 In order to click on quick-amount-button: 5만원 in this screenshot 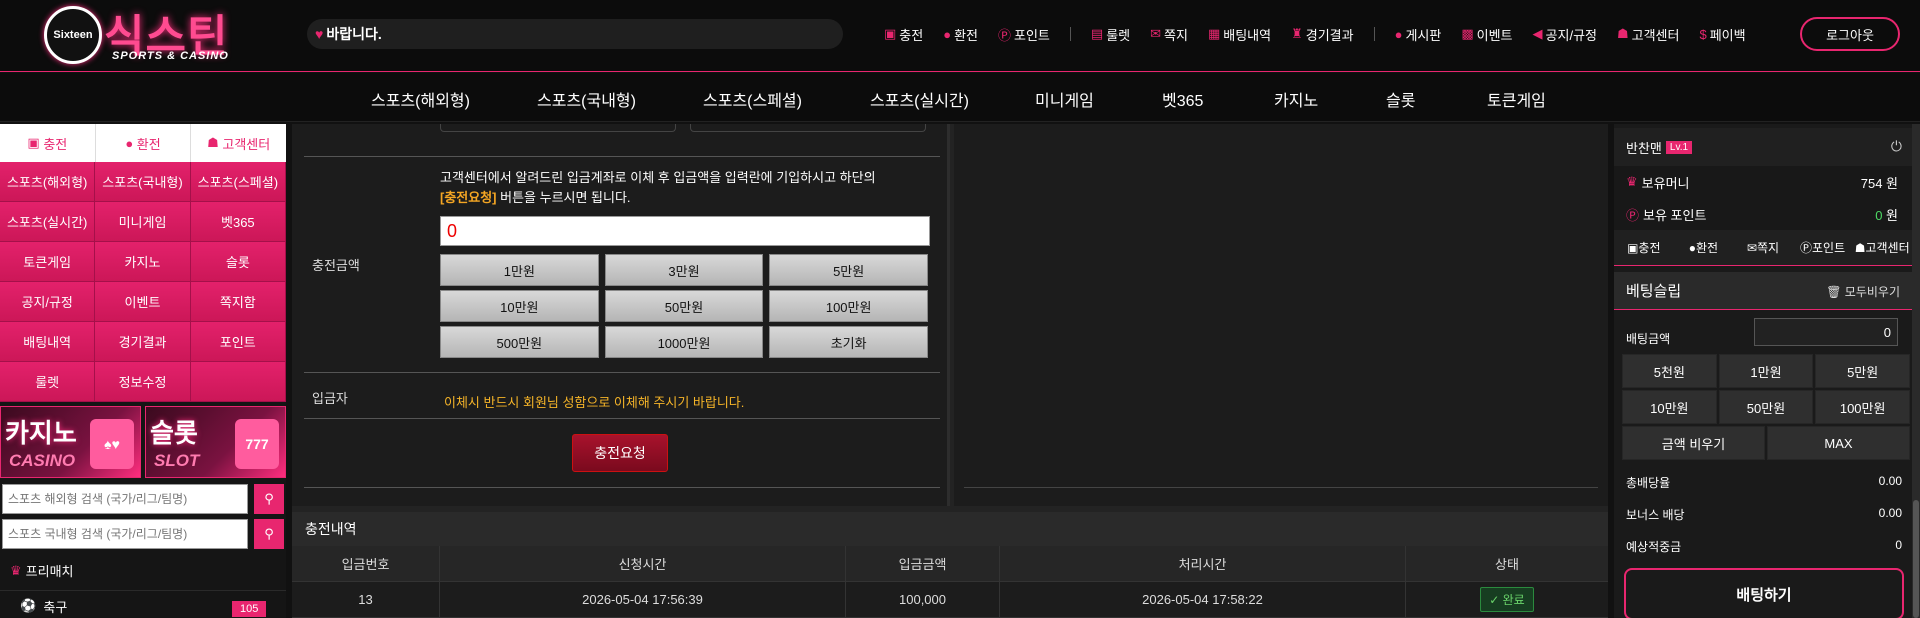, I will do `click(848, 270)`.